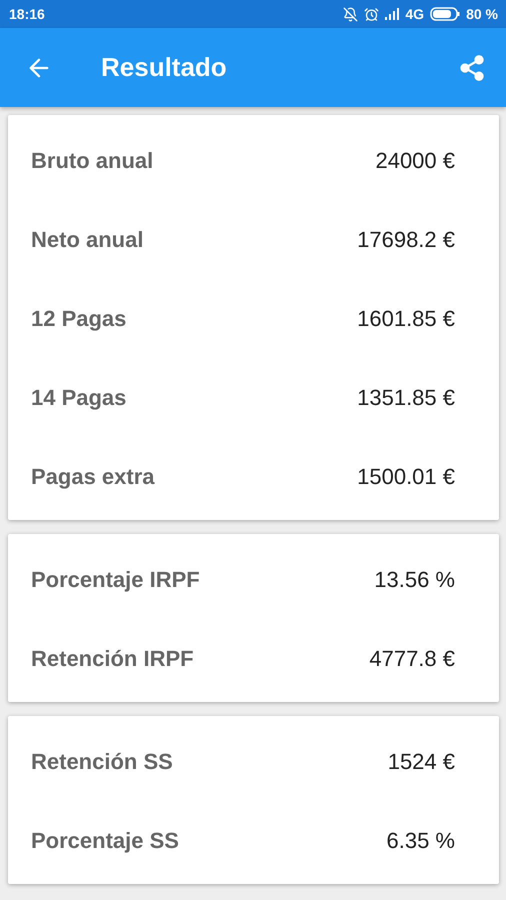 The width and height of the screenshot is (506, 900). Describe the element at coordinates (78, 397) in the screenshot. I see `result-label: 14 Pagas` at that location.